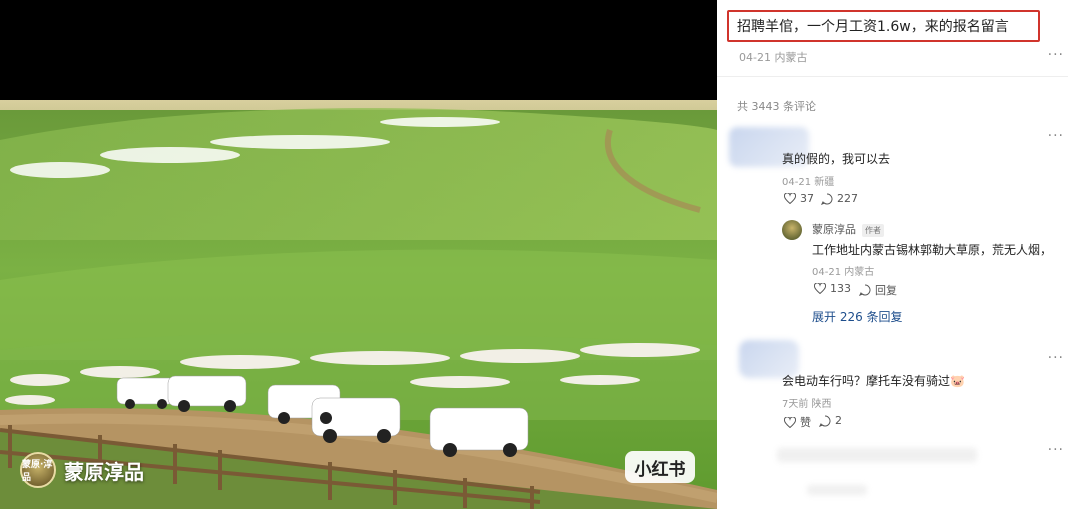 This screenshot has height=509, width=1080. I want to click on like-button: 133, so click(832, 288).